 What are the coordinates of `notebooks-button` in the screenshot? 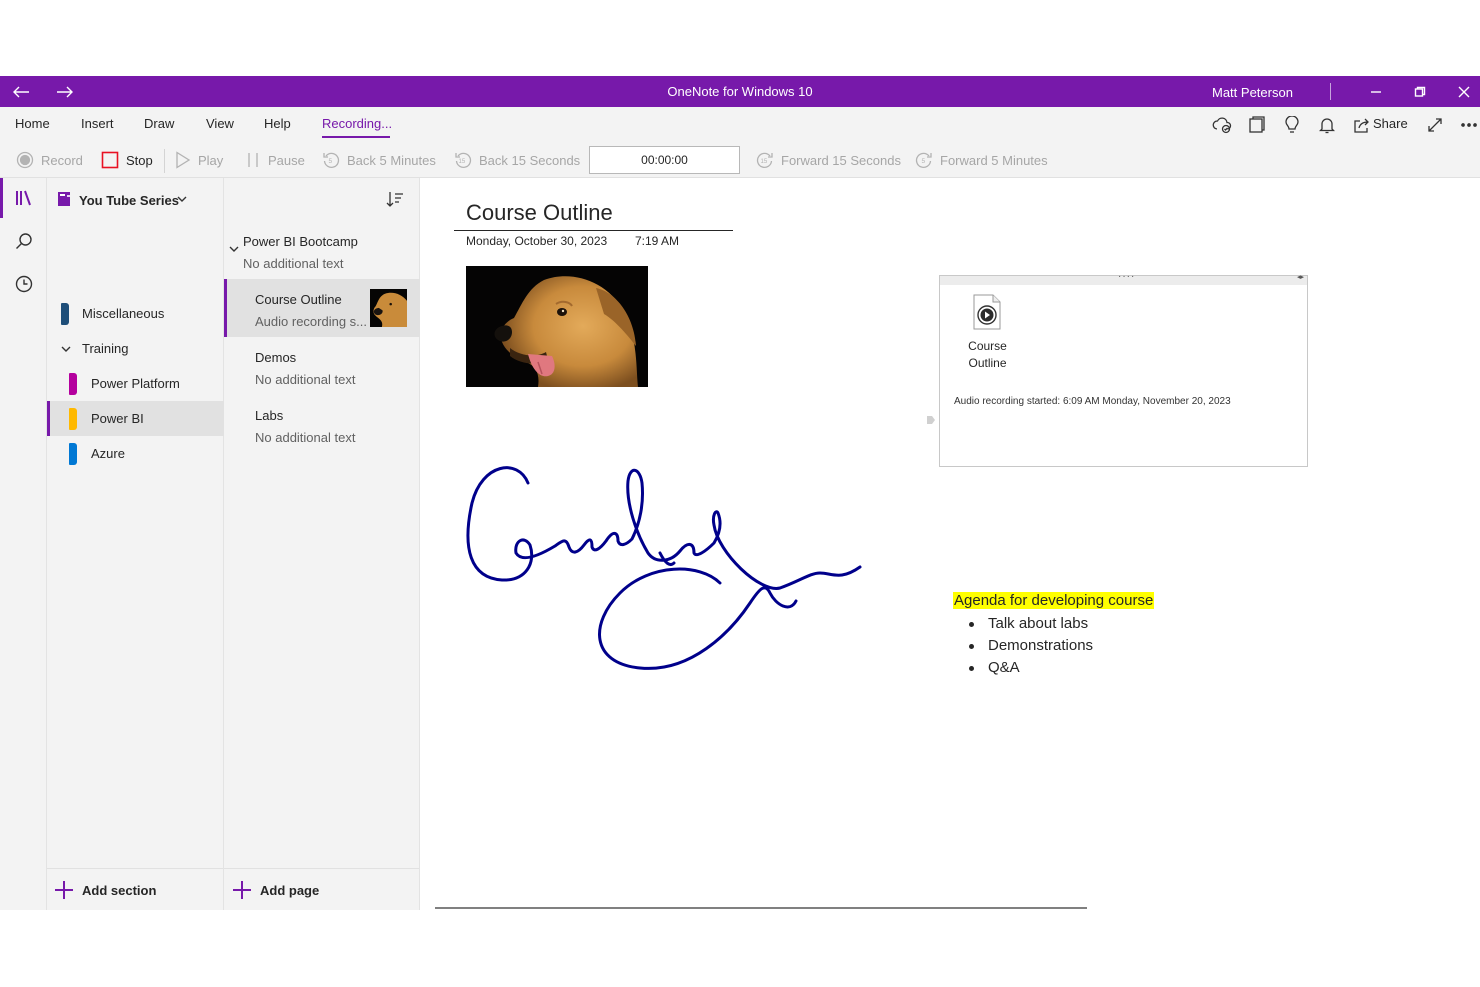 It's located at (23, 198).